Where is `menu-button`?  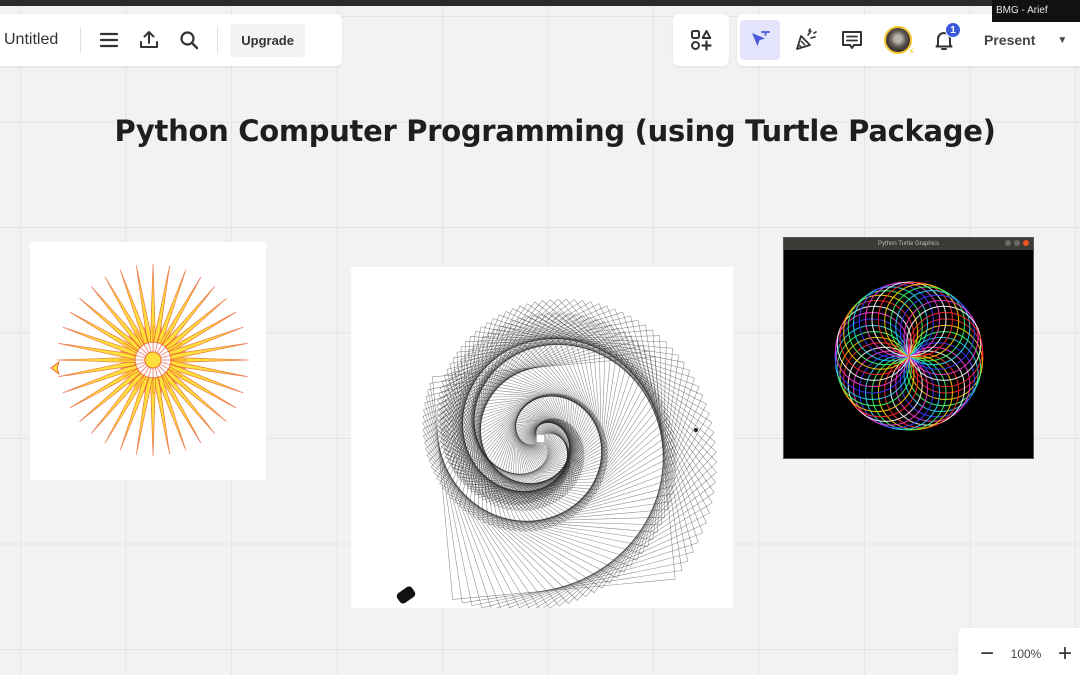 menu-button is located at coordinates (109, 40).